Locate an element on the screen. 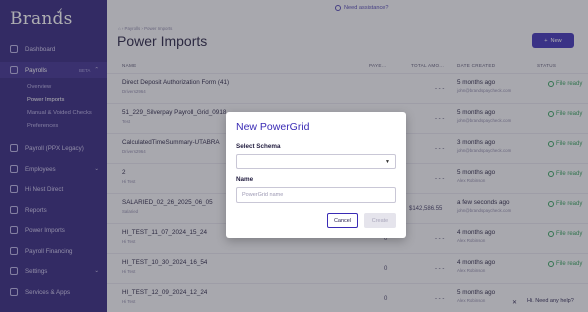 The height and width of the screenshot is (312, 588). create-button: Create is located at coordinates (380, 220).